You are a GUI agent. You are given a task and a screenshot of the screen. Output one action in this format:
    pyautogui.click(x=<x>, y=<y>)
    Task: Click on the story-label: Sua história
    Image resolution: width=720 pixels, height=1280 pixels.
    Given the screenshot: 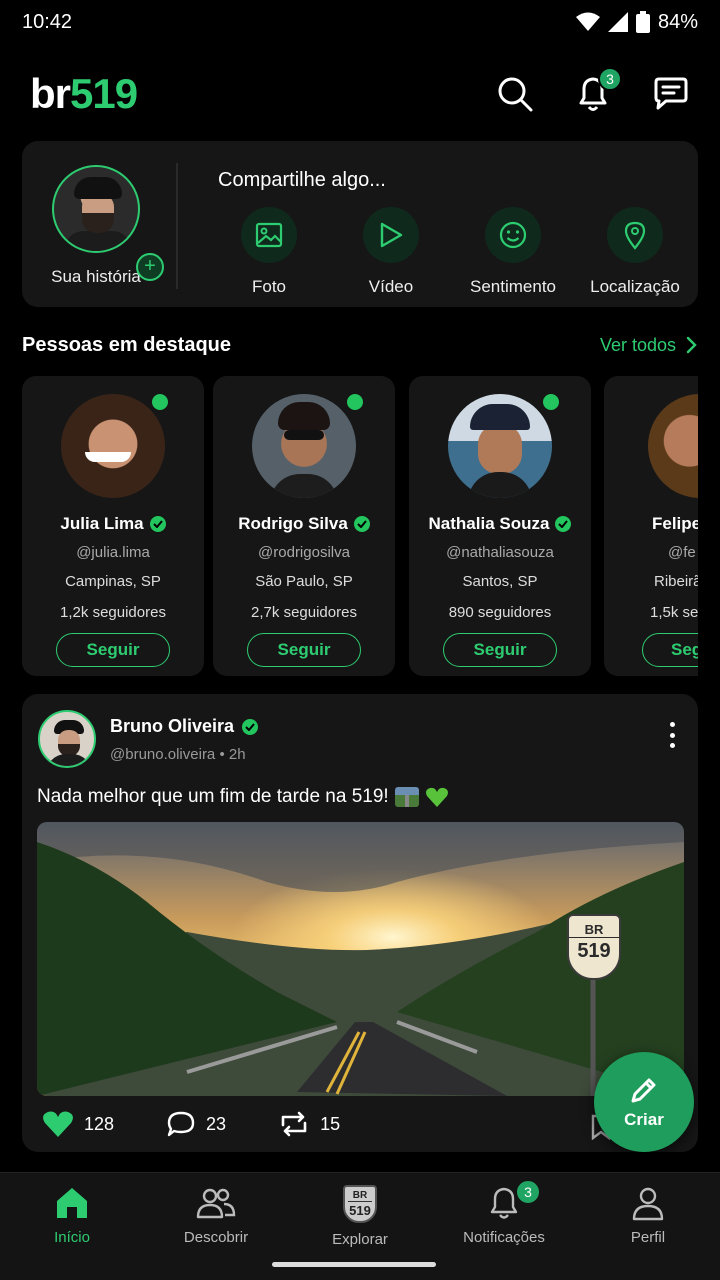 What is the action you would take?
    pyautogui.click(x=96, y=276)
    